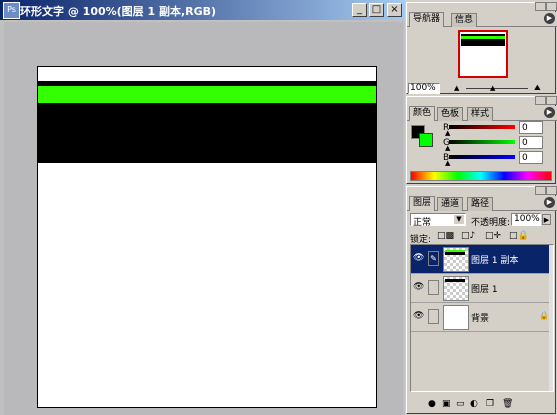  Describe the element at coordinates (481, 176) in the screenshot. I see `color-spectrum-ramp` at that location.